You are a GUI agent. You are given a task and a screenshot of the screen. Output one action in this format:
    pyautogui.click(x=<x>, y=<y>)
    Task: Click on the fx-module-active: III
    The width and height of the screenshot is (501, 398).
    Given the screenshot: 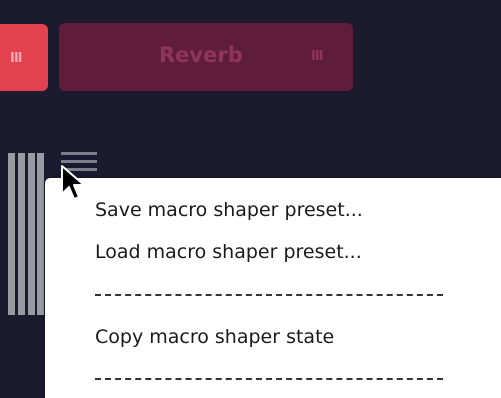 What is the action you would take?
    pyautogui.click(x=24, y=57)
    